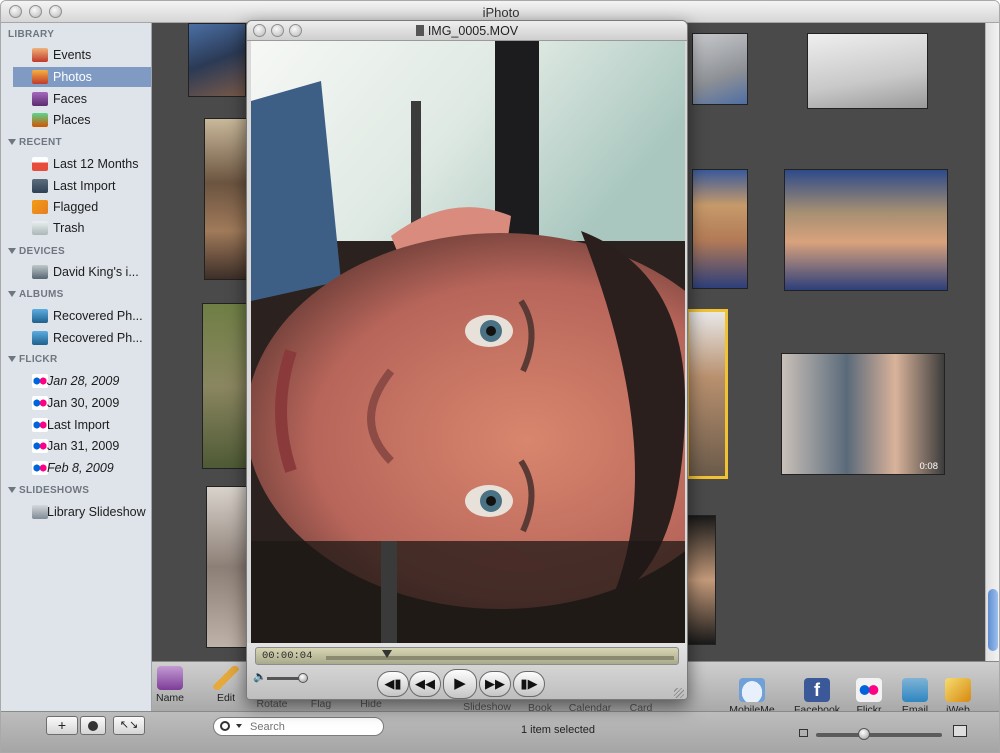 The image size is (1000, 753). Describe the element at coordinates (558, 730) in the screenshot. I see `selection-status-text: 1 item selected` at that location.